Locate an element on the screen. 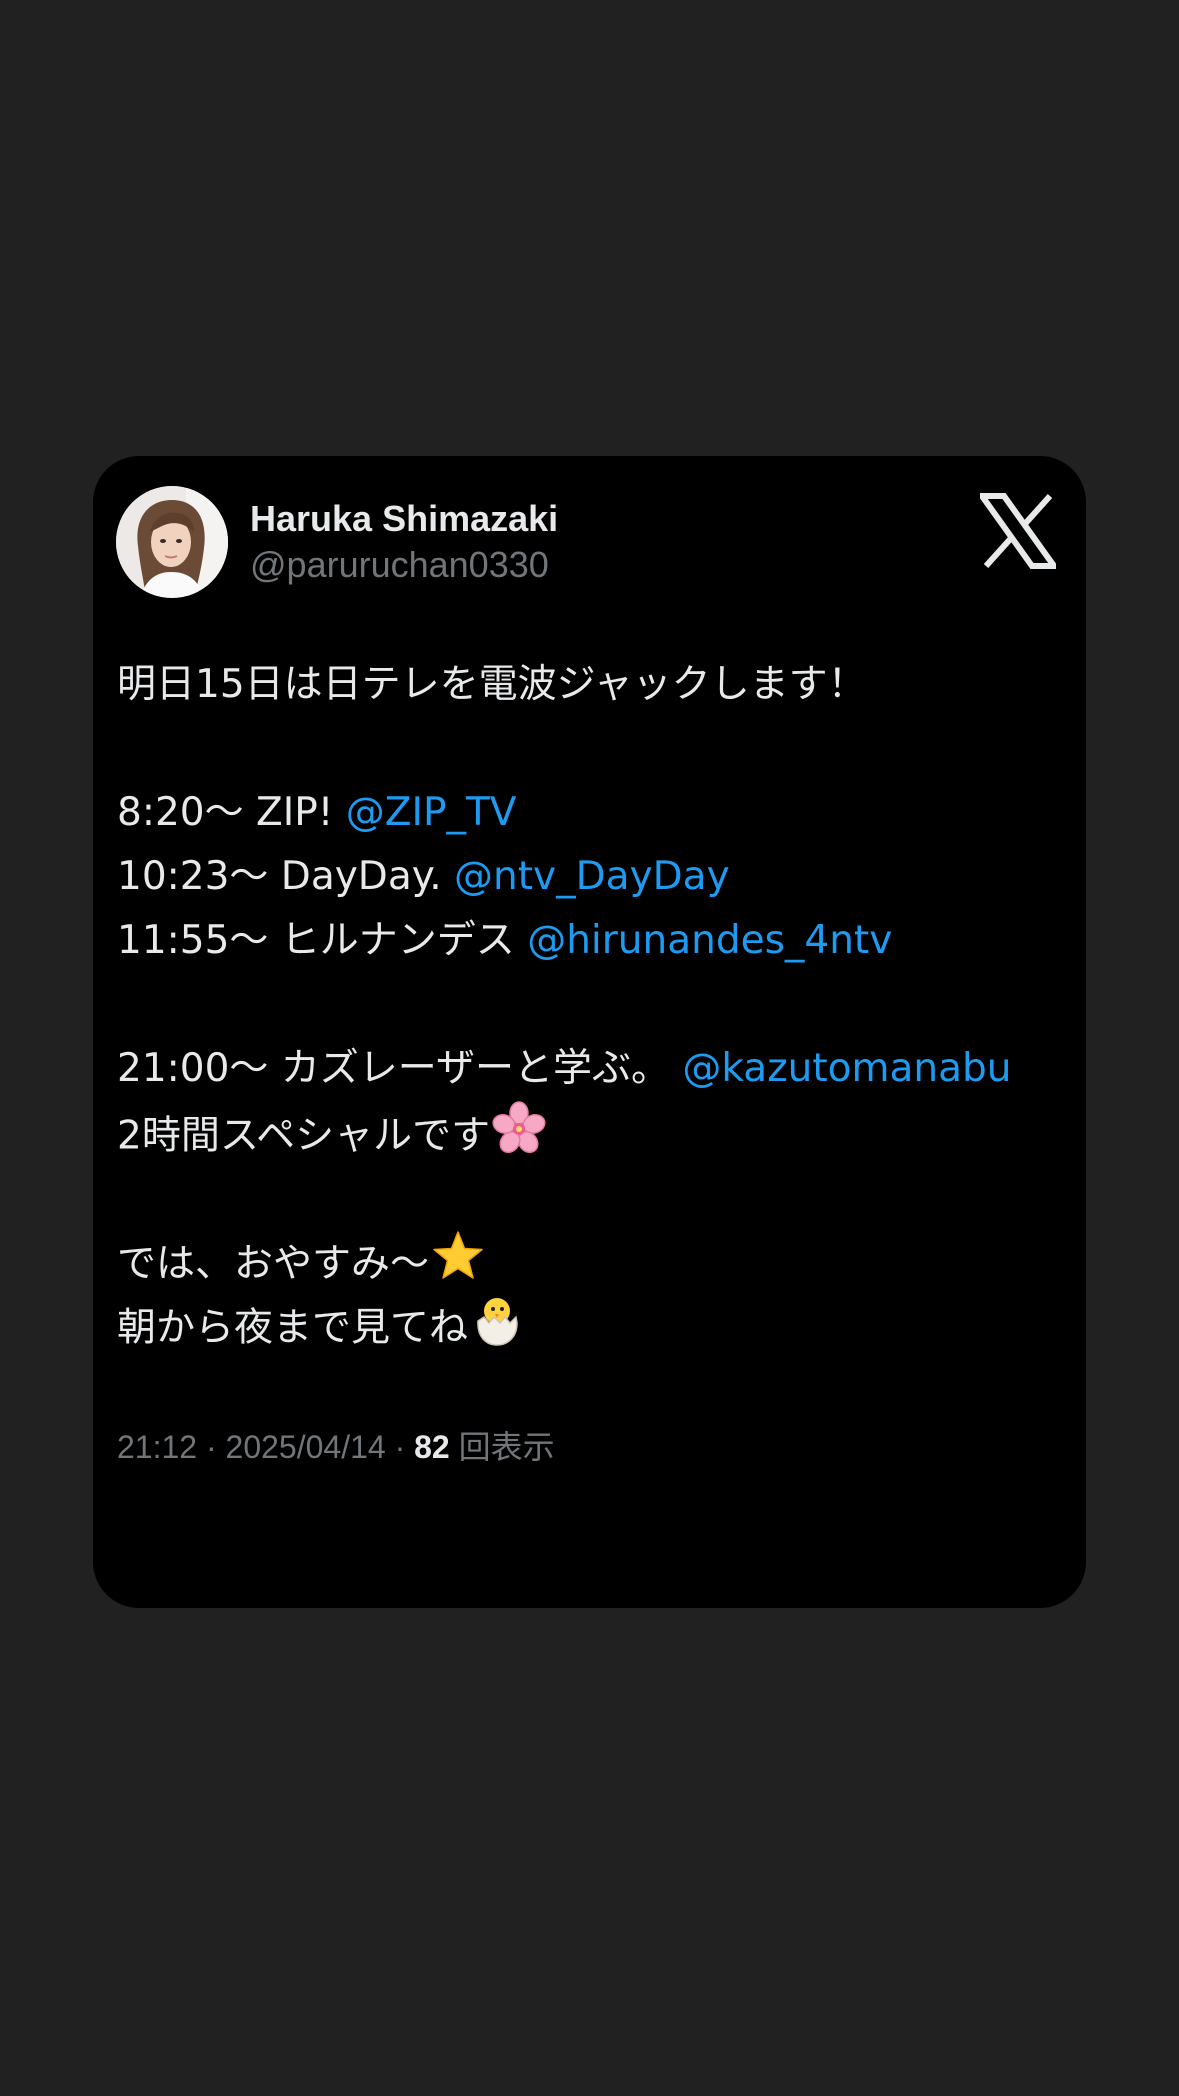 The width and height of the screenshot is (1179, 2096). program-hirunandes: 11:55〜 ヒルナンデス is located at coordinates (322, 940).